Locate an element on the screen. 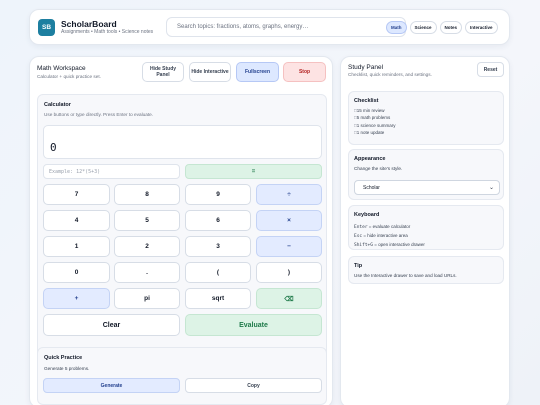 The image size is (540, 405). shortcut-line: Shift+G = open interactive drawer is located at coordinates (389, 245).